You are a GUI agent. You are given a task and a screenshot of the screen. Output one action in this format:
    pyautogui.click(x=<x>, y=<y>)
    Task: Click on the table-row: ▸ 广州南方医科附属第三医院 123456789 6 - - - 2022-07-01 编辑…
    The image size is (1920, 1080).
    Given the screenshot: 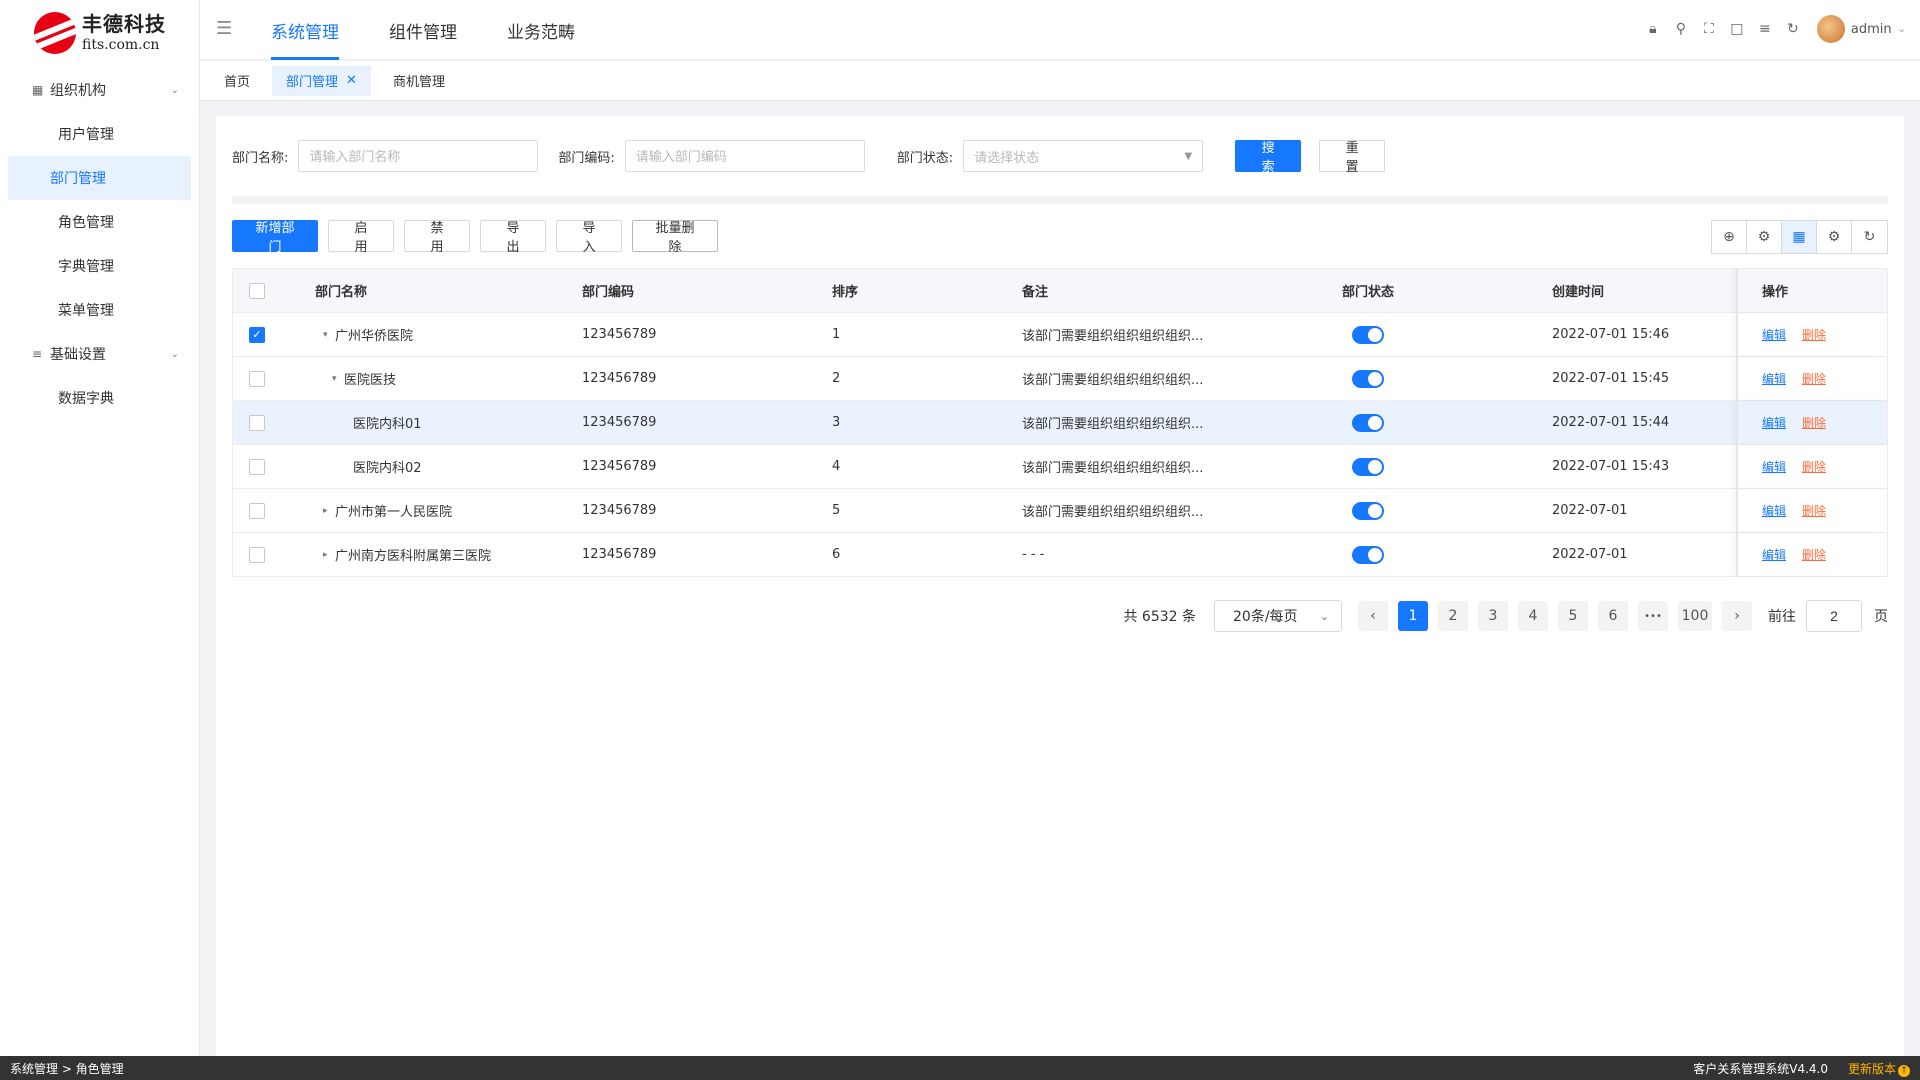 What is the action you would take?
    pyautogui.click(x=1060, y=555)
    